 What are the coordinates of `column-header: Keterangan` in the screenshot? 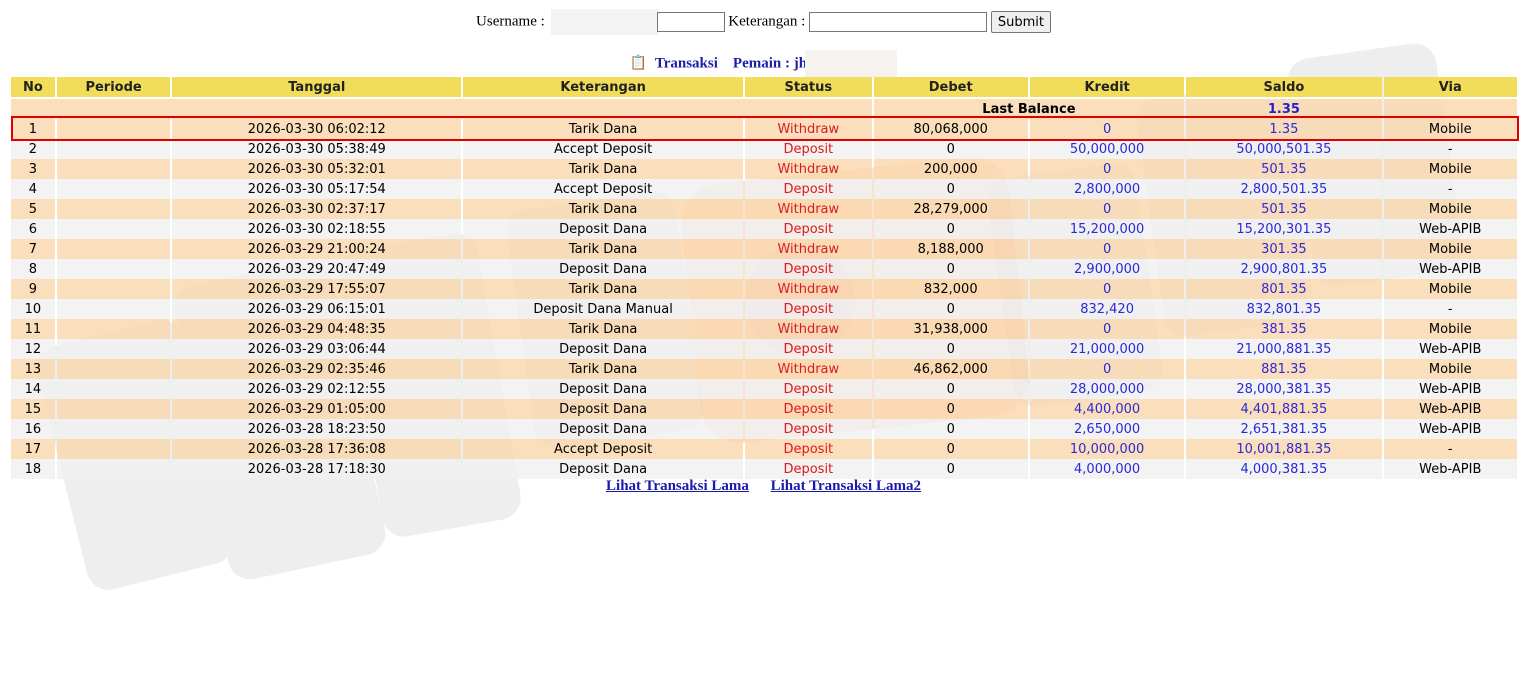 It's located at (603, 88).